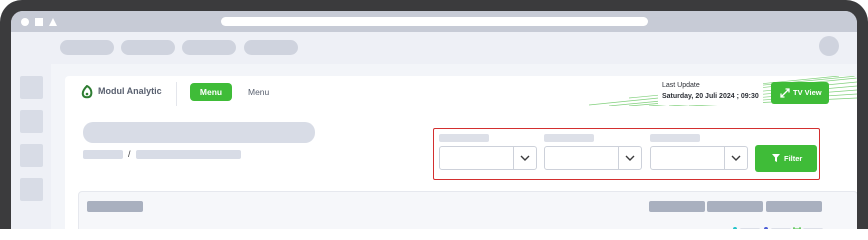  I want to click on menu-tab: Menu, so click(258, 92).